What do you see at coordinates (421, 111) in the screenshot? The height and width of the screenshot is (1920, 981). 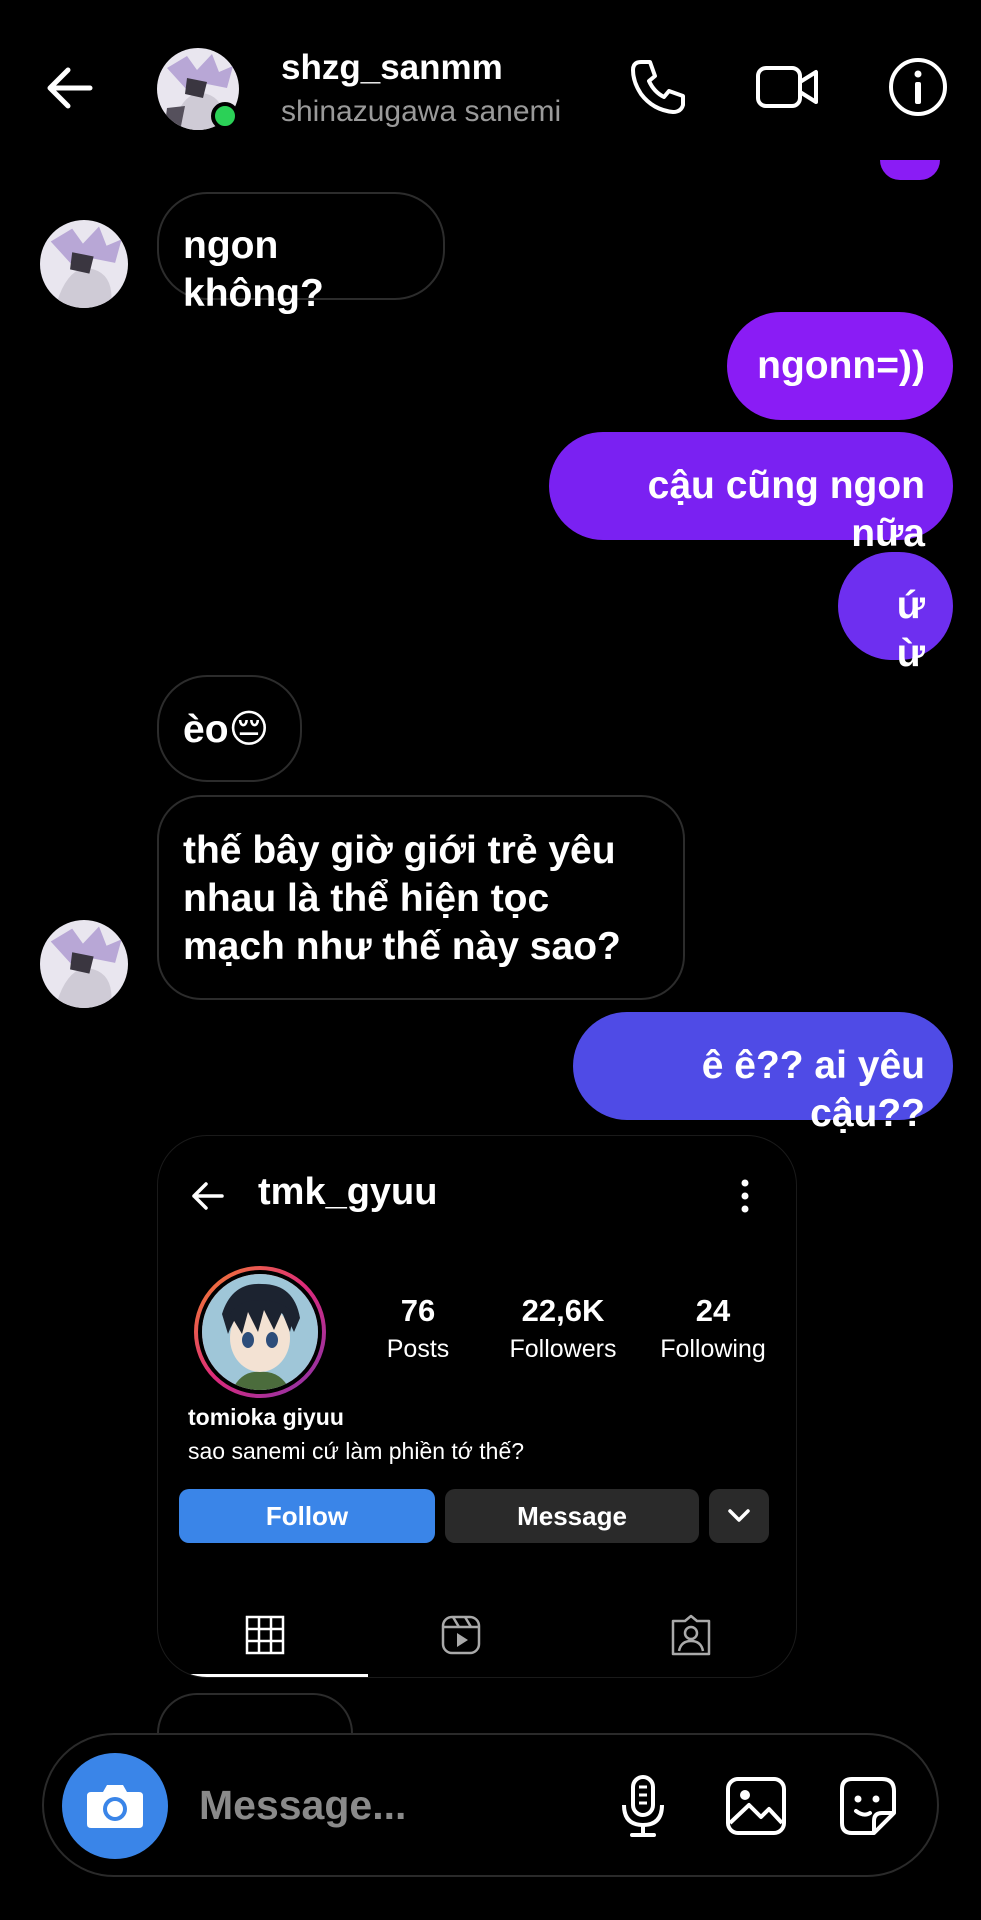 I see `contact-display-name: shinazugawa sanemi` at bounding box center [421, 111].